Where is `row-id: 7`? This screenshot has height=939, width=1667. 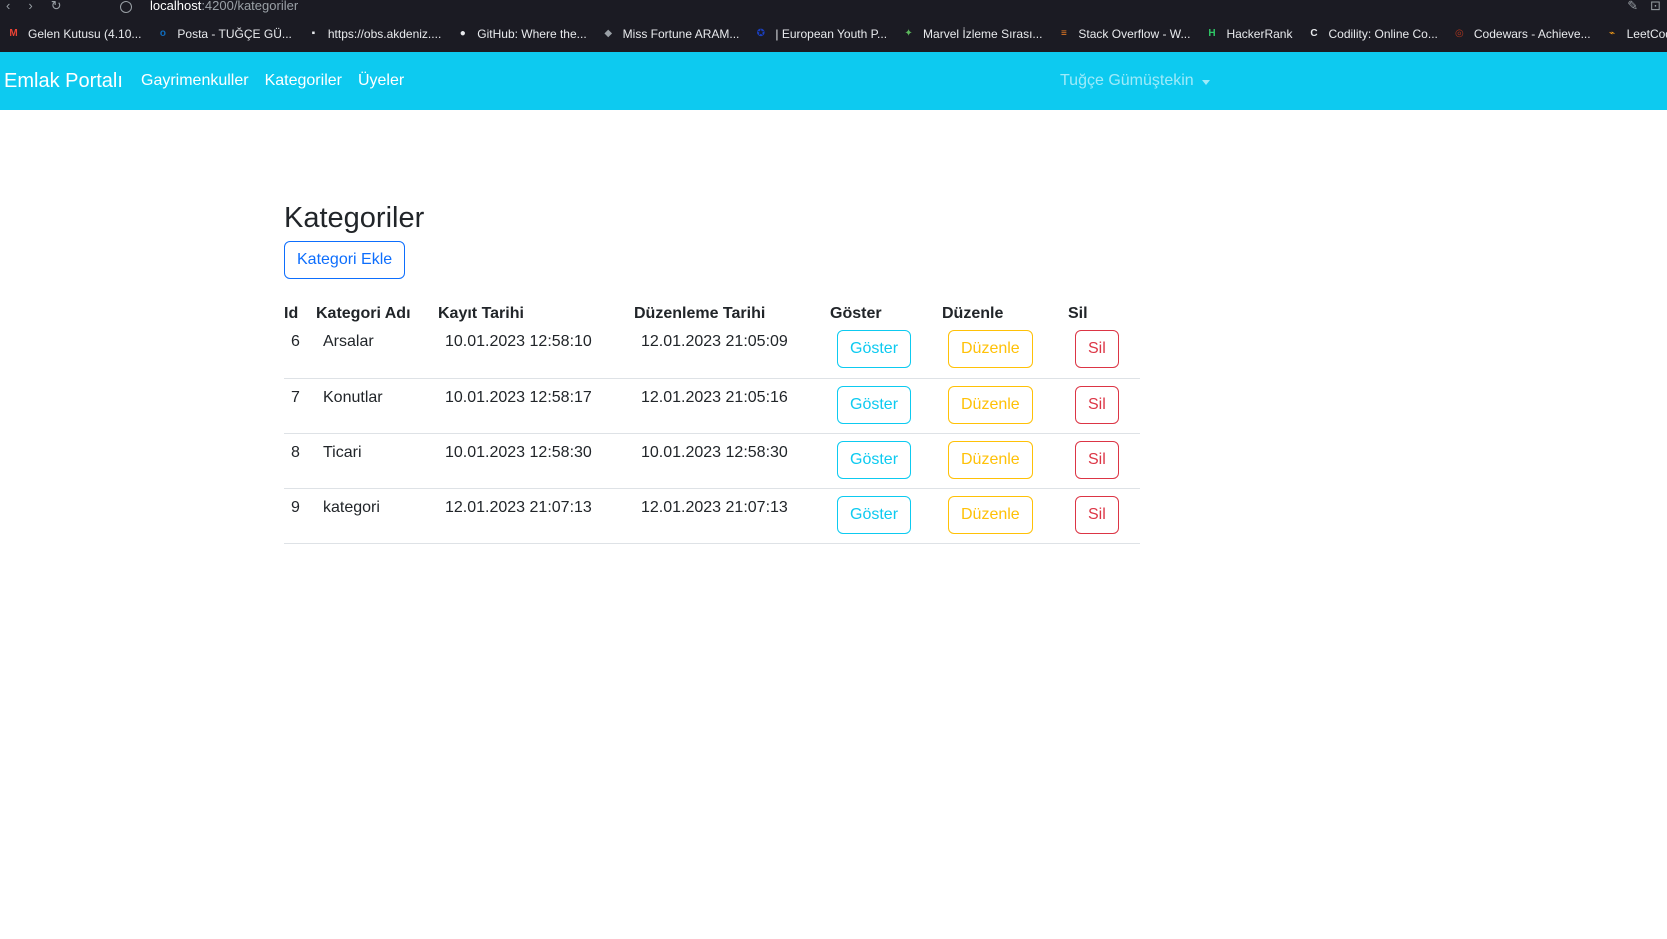
row-id: 7 is located at coordinates (295, 397).